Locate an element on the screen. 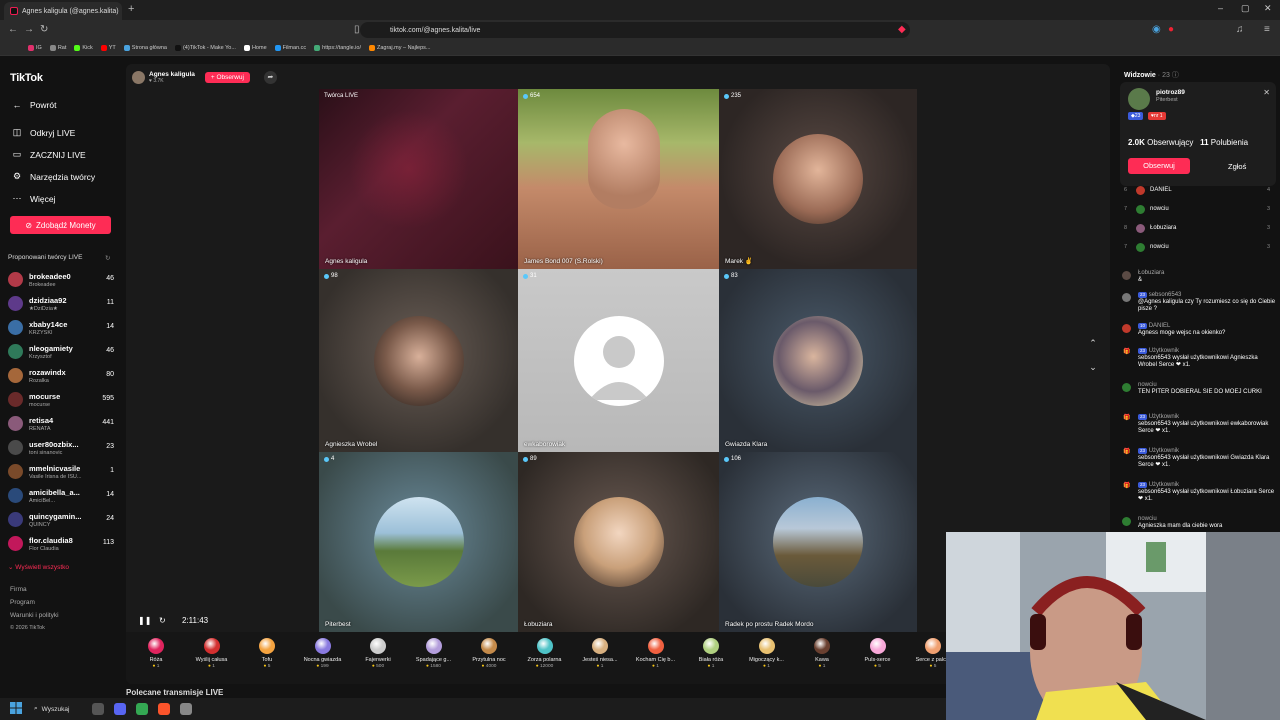  guest-tile: 235 Marek ✌️ is located at coordinates (818, 179).